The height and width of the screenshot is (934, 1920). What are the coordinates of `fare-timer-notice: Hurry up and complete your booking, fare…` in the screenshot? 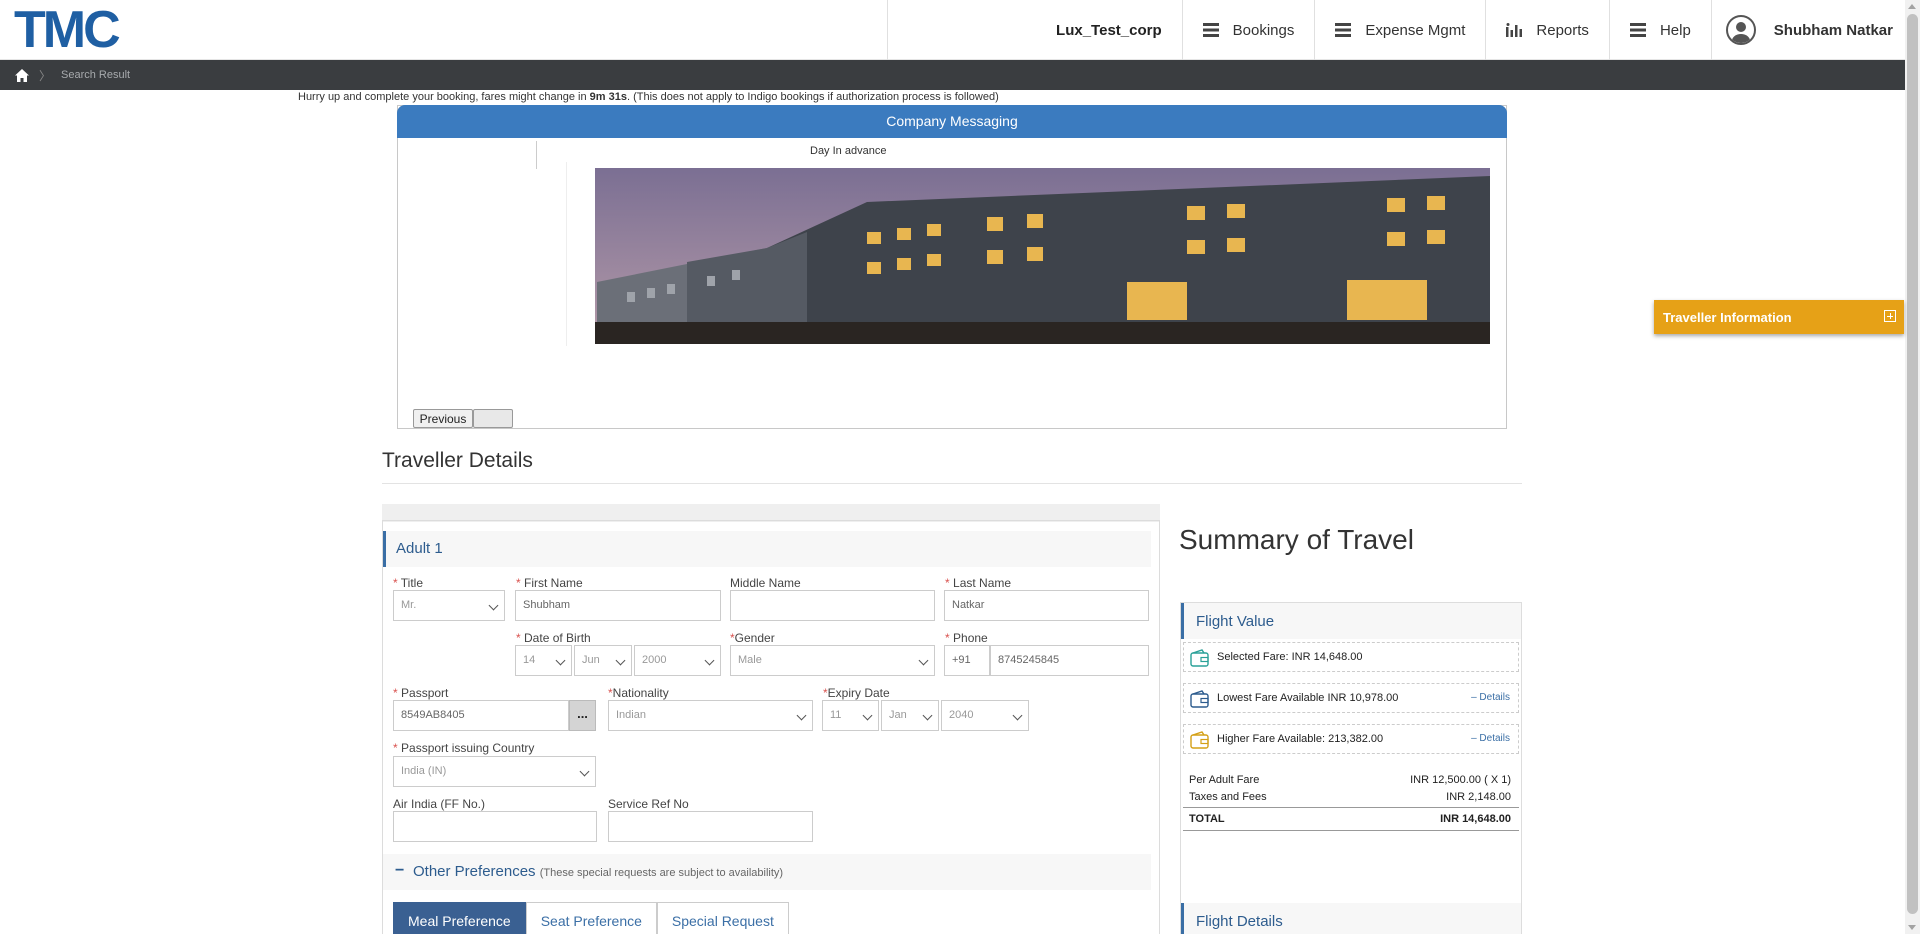 It's located at (648, 97).